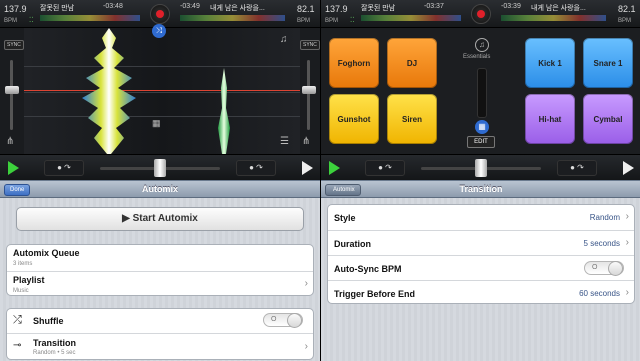 This screenshot has width=640, height=361. I want to click on automix-queue-sub: 3 items, so click(23, 264).